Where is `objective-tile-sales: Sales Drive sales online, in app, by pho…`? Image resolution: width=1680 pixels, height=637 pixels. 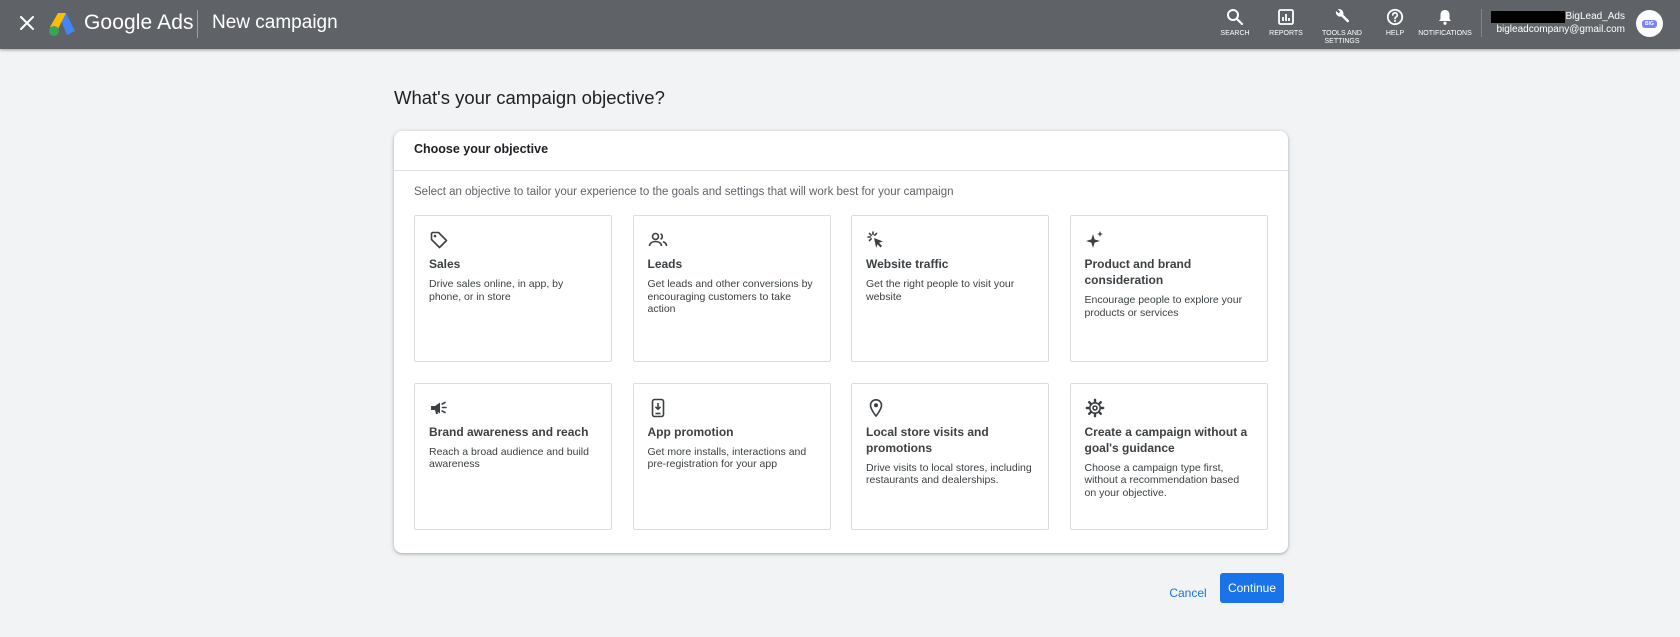
objective-tile-sales: Sales Drive sales online, in app, by pho… is located at coordinates (513, 288).